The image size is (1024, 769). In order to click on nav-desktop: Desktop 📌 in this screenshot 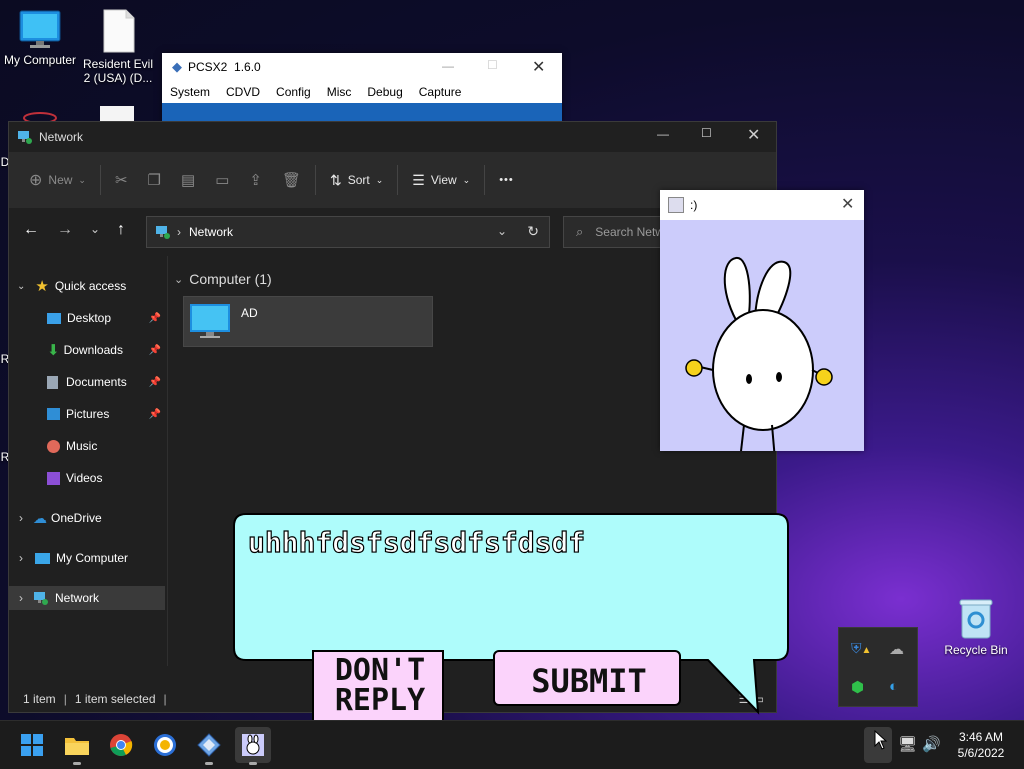, I will do `click(87, 318)`.